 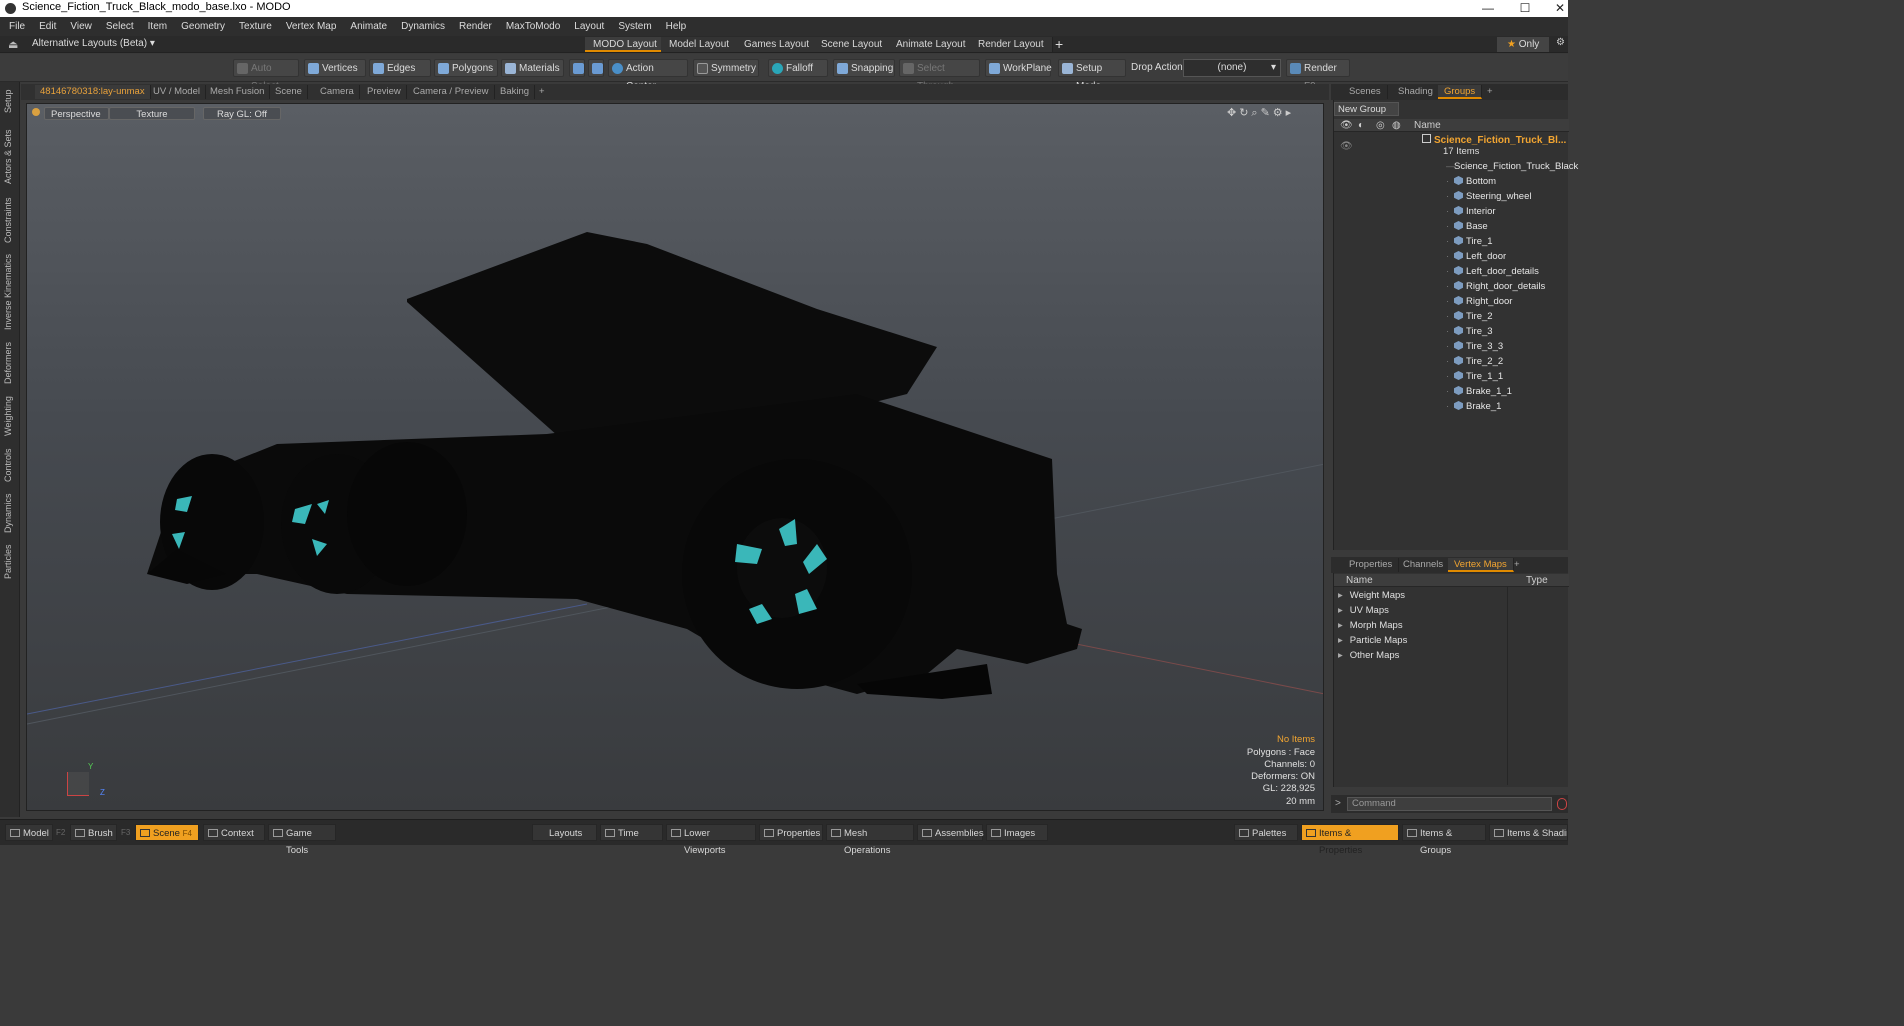 I want to click on menu-view: View, so click(x=81, y=26).